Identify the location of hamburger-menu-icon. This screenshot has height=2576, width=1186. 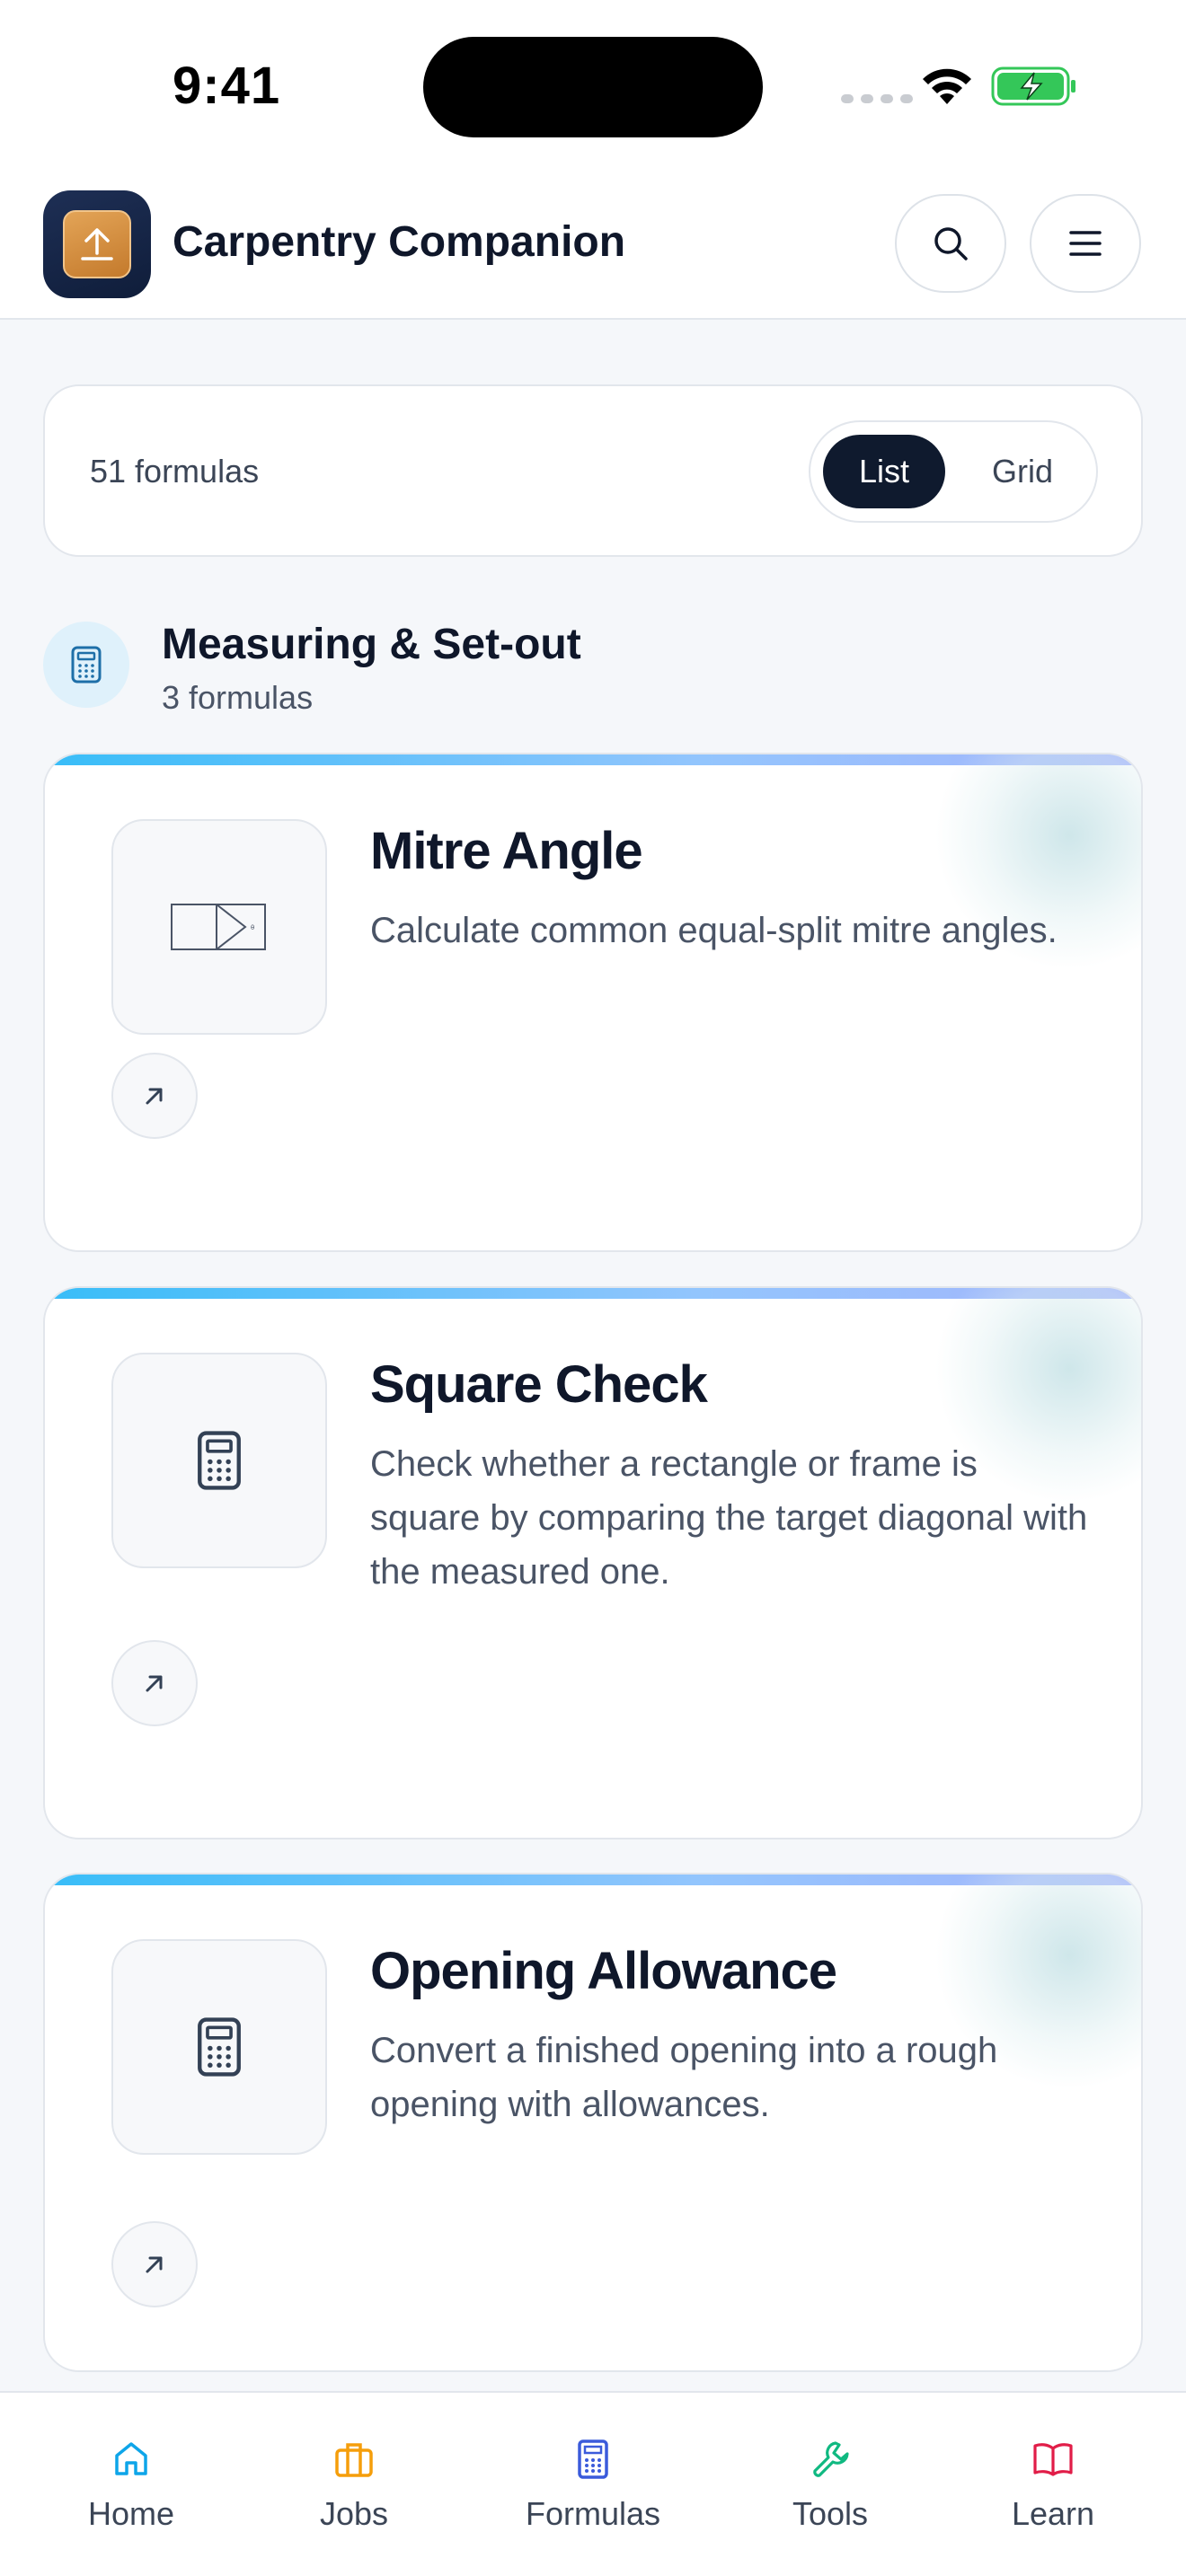
(1085, 243).